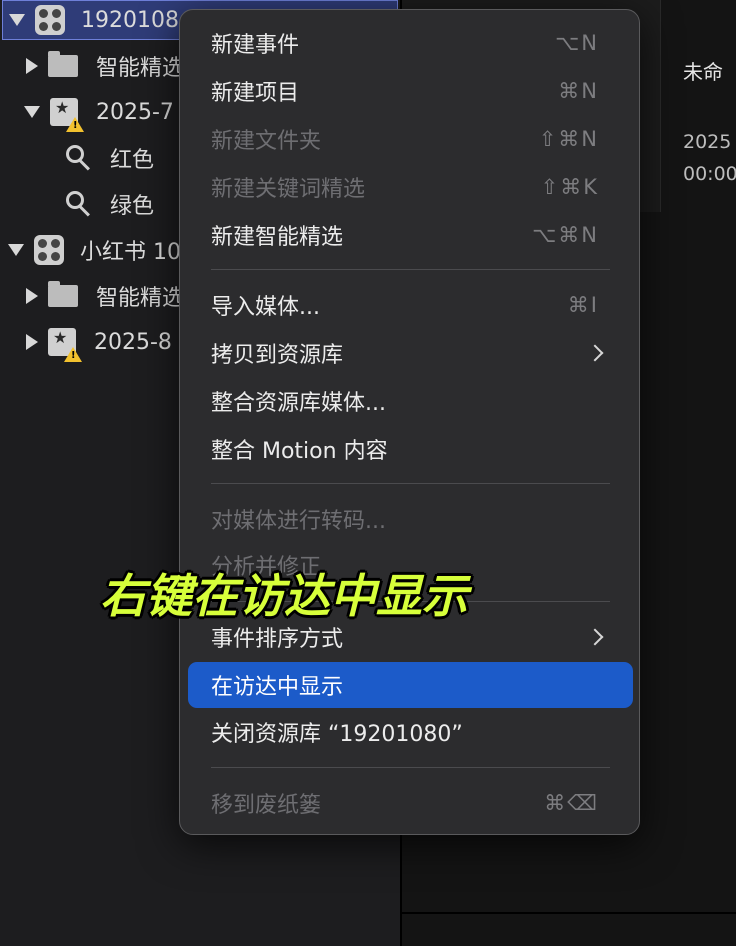  I want to click on keyword-row-red: 红色, so click(77, 158).